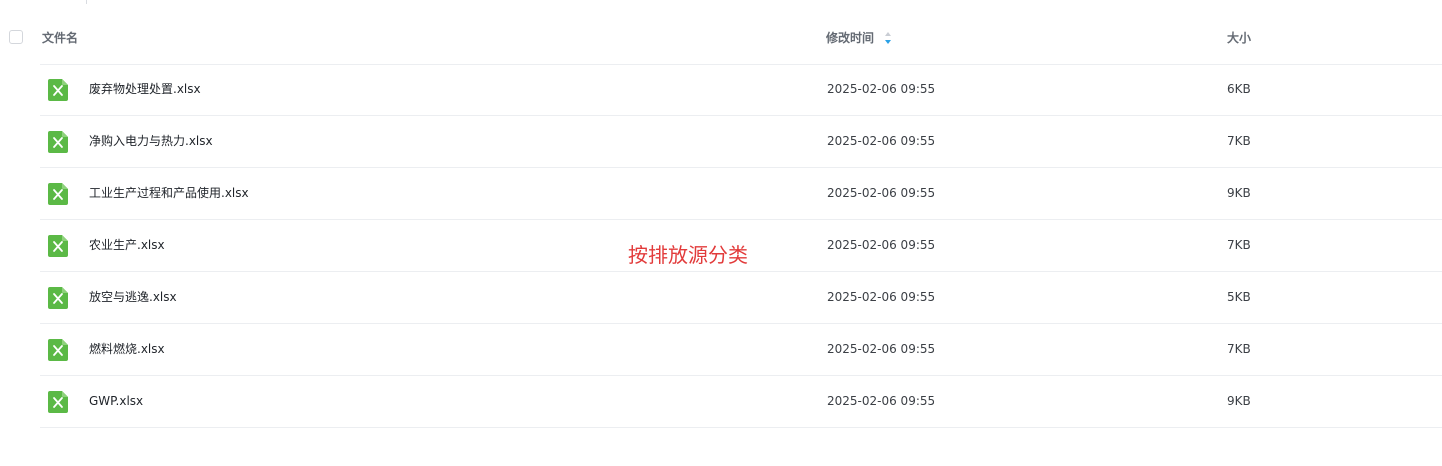 This screenshot has height=466, width=1442. Describe the element at coordinates (1239, 89) in the screenshot. I see `file-size: 6KB` at that location.